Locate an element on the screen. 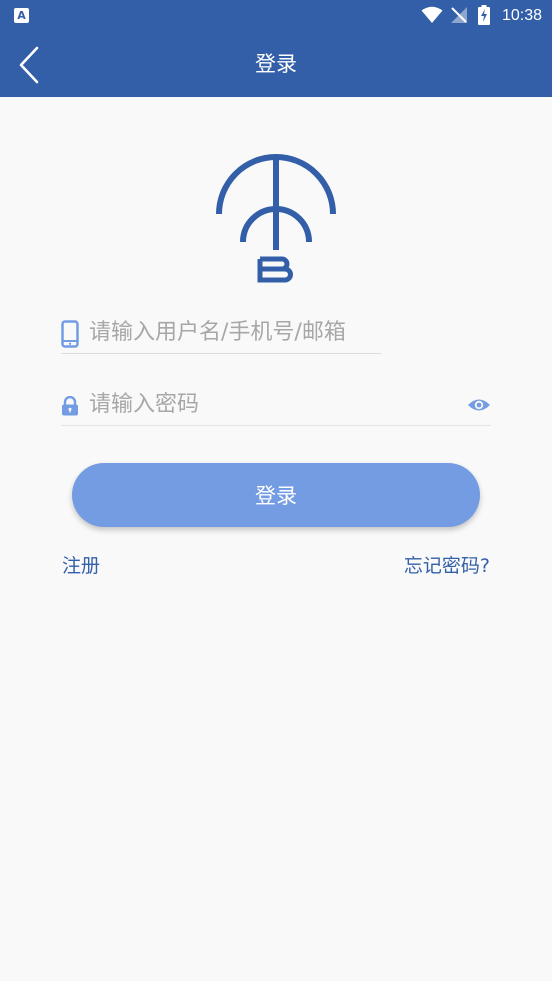 The image size is (552, 981). chevron-left-icon is located at coordinates (29, 65).